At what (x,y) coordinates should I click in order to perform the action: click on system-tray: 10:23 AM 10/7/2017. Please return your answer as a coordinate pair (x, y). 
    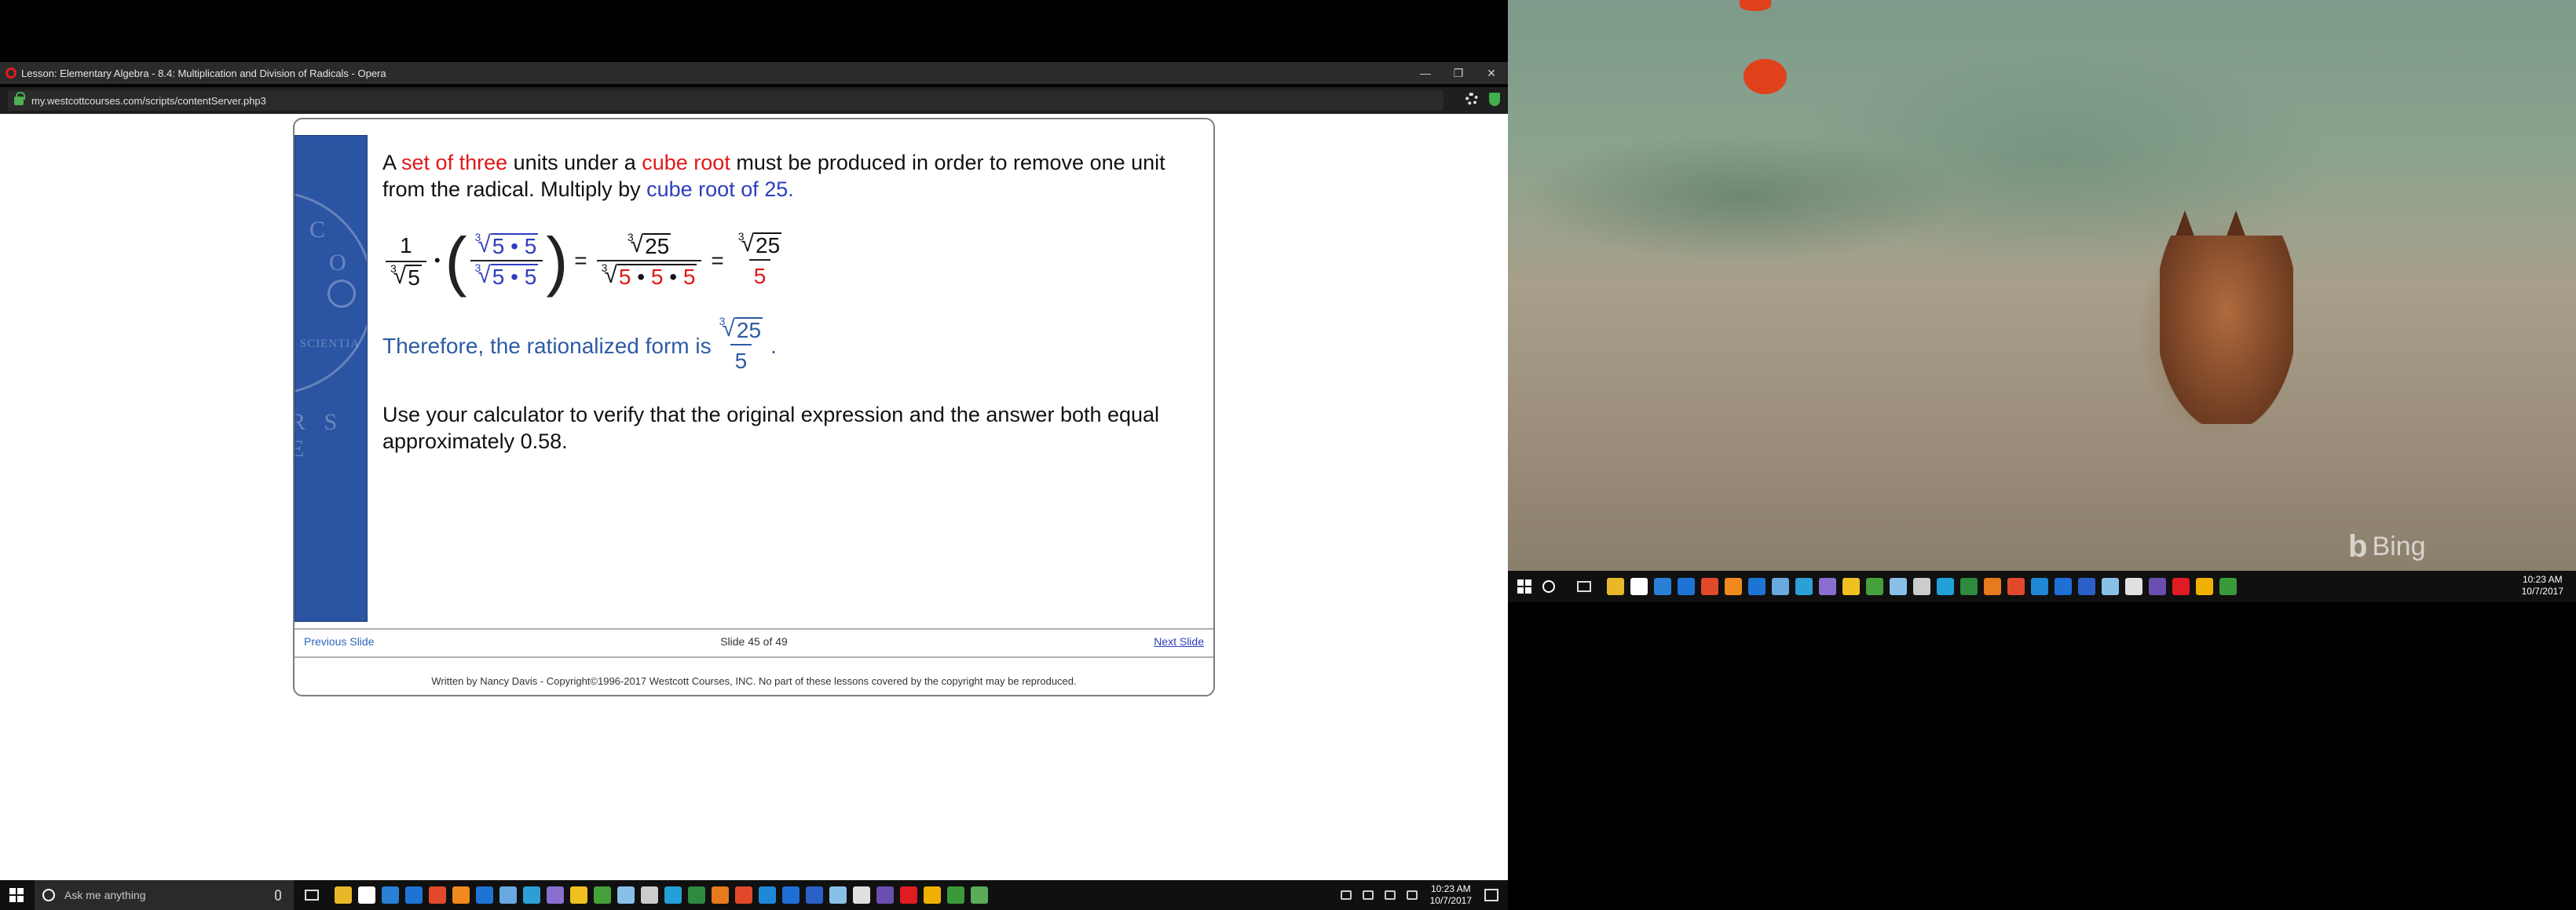
    Looking at the image, I should click on (2549, 586).